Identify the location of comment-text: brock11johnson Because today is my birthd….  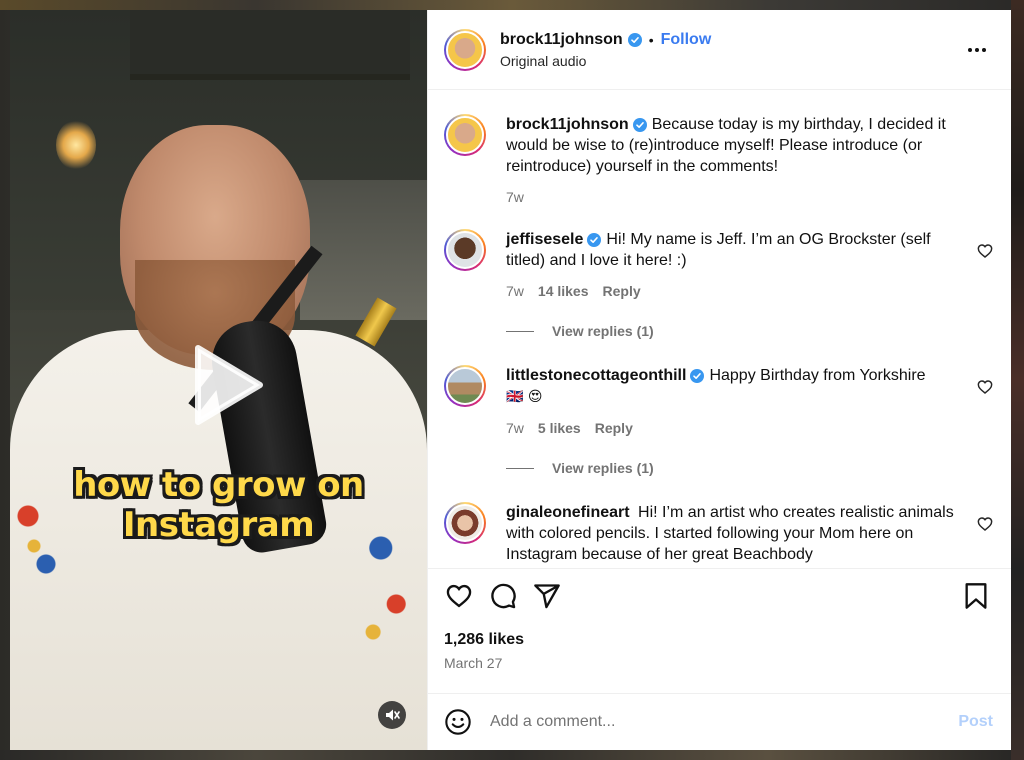
(736, 145).